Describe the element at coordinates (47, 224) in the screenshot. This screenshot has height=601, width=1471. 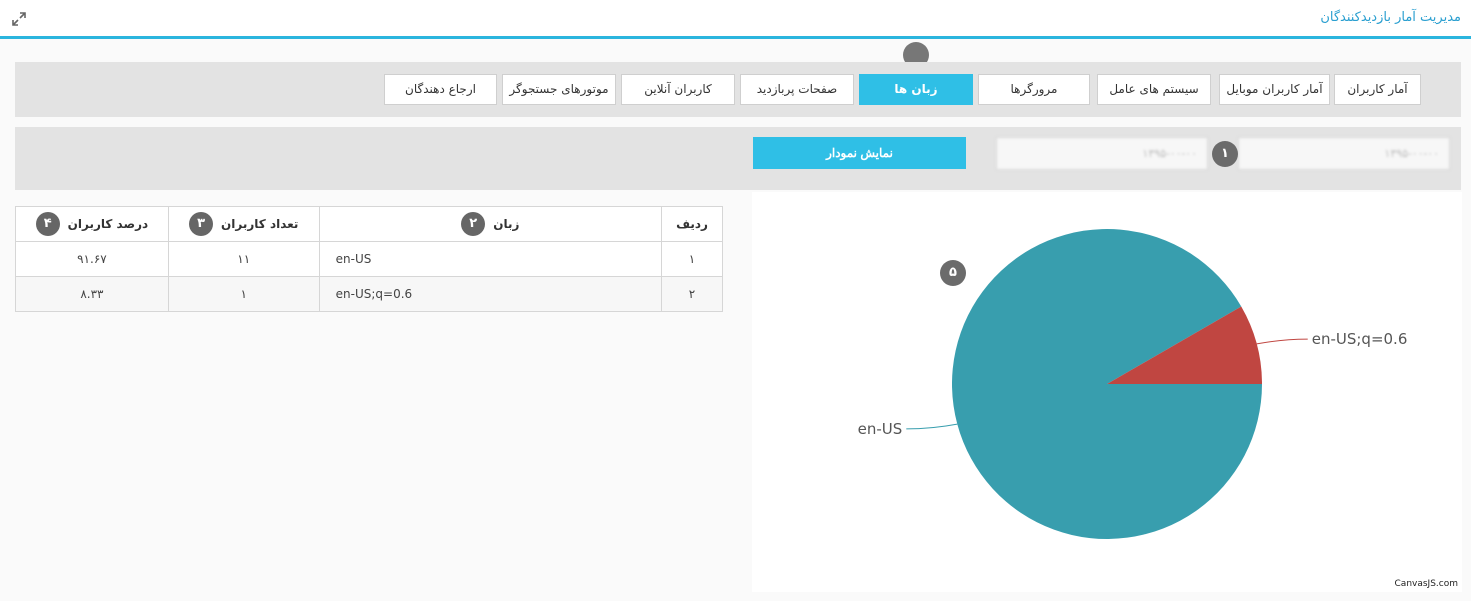
I see `marker-4: ۴` at that location.